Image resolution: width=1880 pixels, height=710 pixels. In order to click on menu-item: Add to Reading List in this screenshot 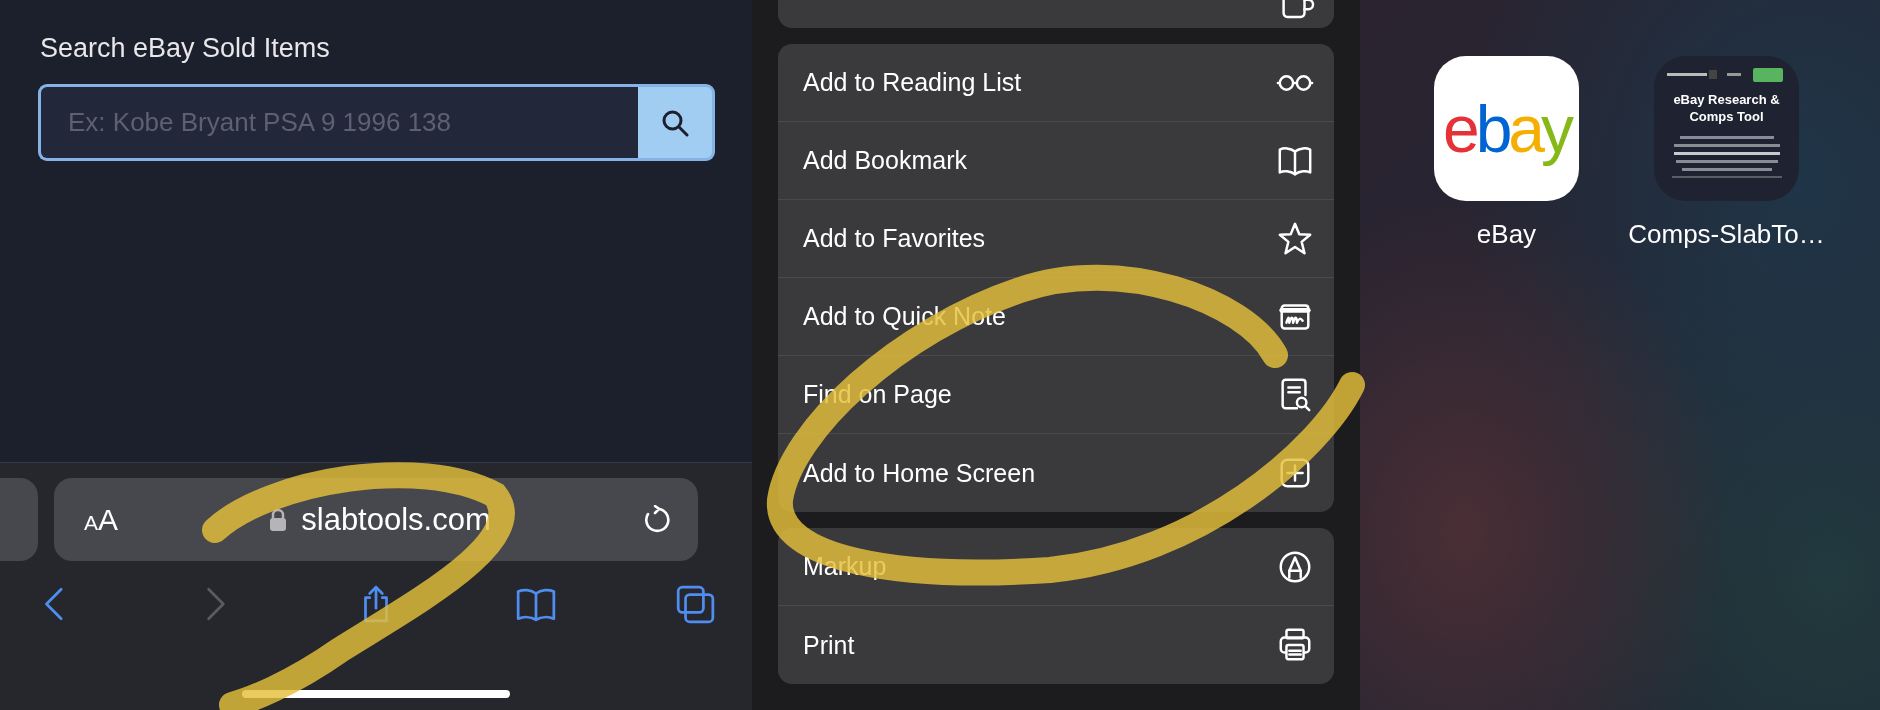, I will do `click(1056, 83)`.